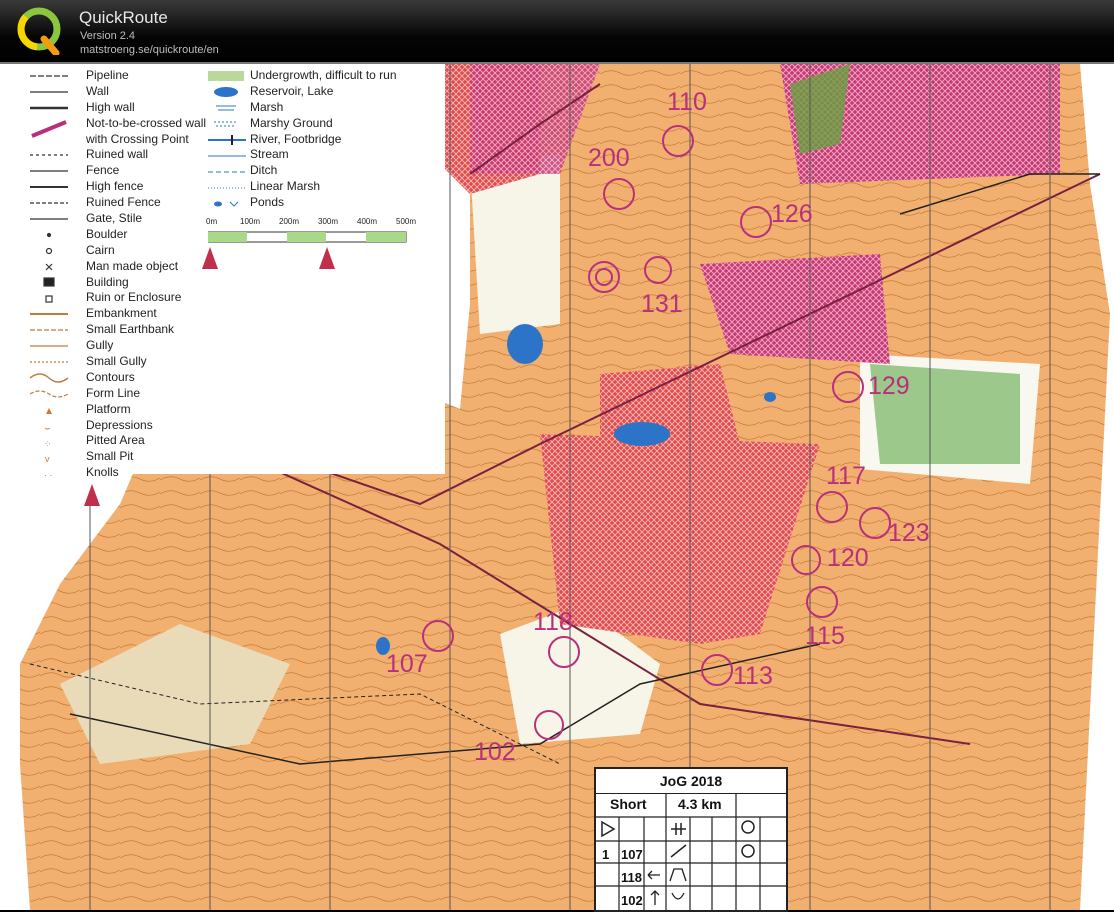 Image resolution: width=1114 pixels, height=912 pixels. Describe the element at coordinates (107, 281) in the screenshot. I see `legend-item: Building` at that location.